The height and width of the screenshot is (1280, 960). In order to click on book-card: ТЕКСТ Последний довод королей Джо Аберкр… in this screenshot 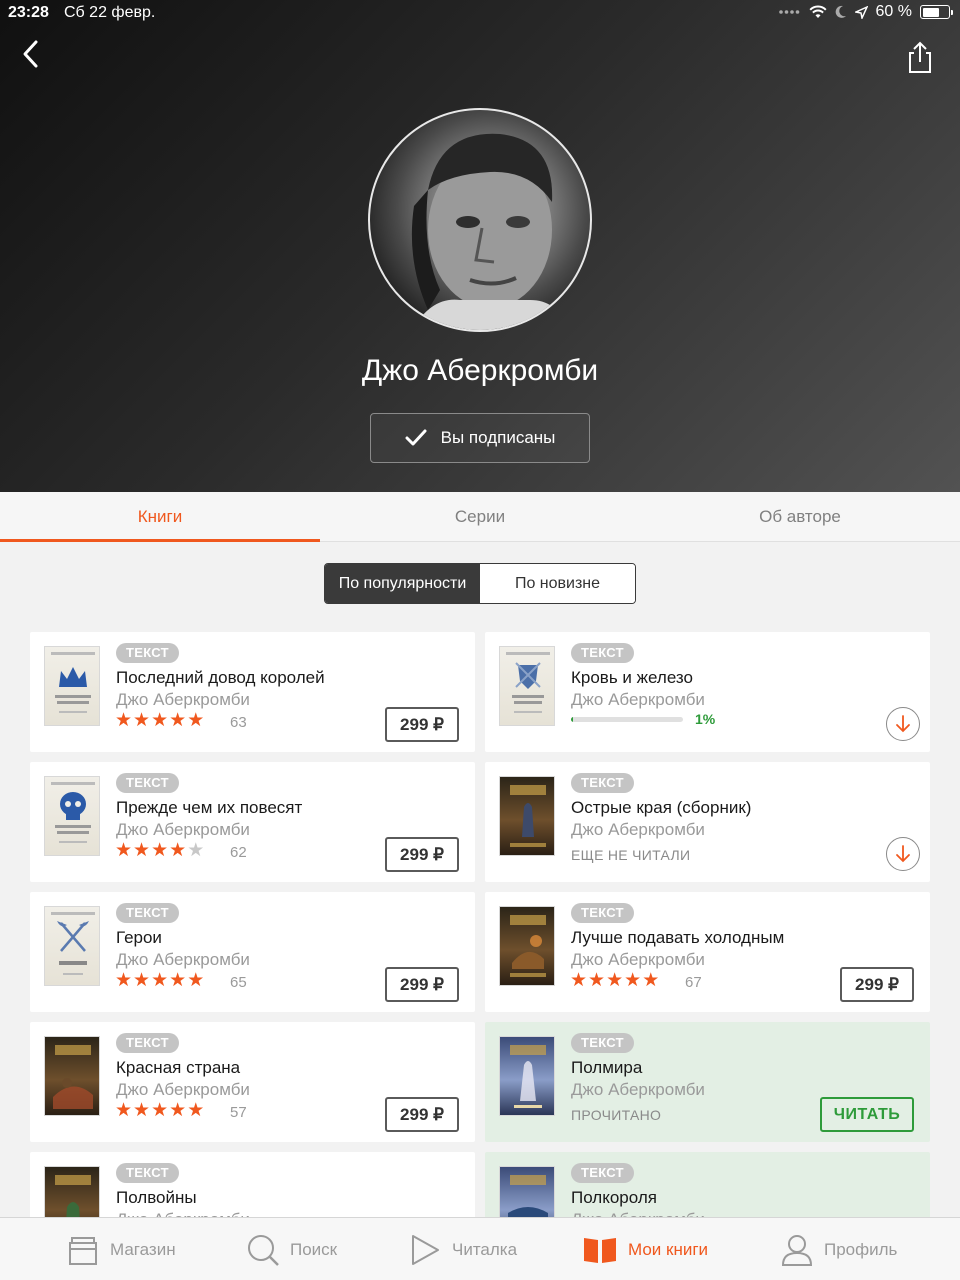, I will do `click(252, 692)`.